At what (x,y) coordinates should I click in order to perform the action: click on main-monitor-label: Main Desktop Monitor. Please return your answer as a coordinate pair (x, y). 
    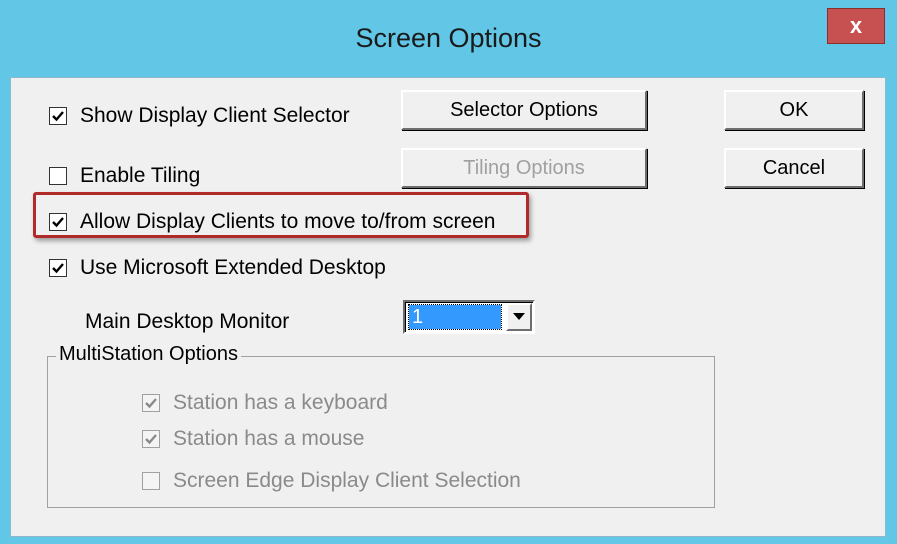
    Looking at the image, I should click on (187, 321).